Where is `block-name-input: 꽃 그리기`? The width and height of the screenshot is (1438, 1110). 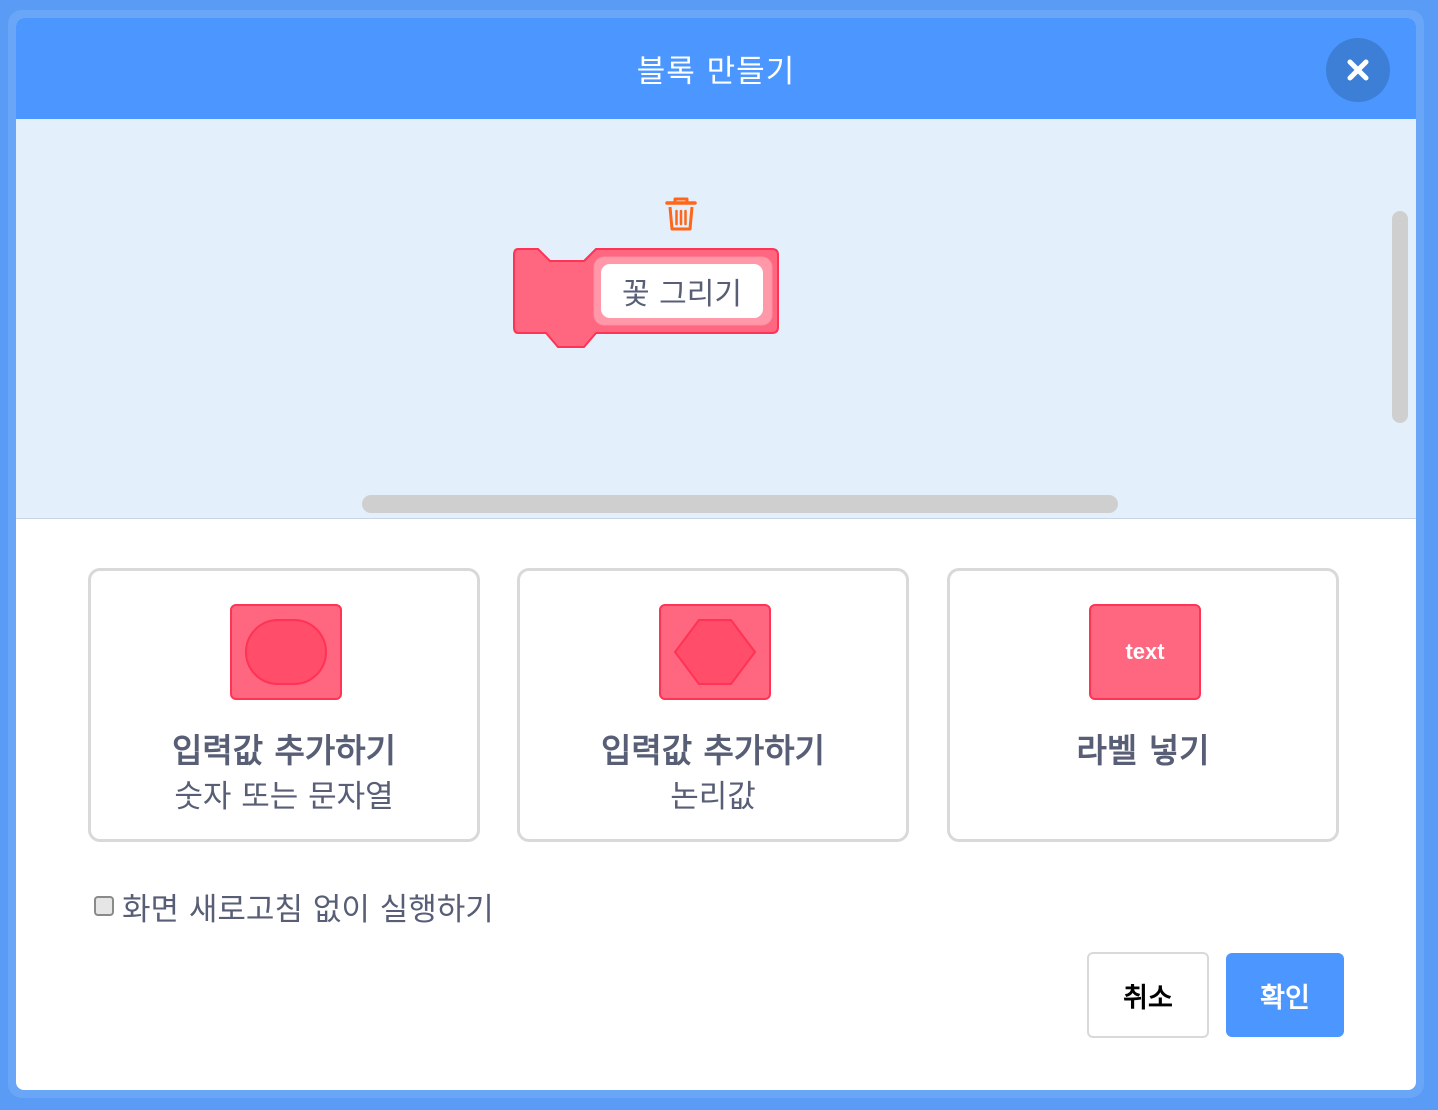
block-name-input: 꽃 그리기 is located at coordinates (682, 291).